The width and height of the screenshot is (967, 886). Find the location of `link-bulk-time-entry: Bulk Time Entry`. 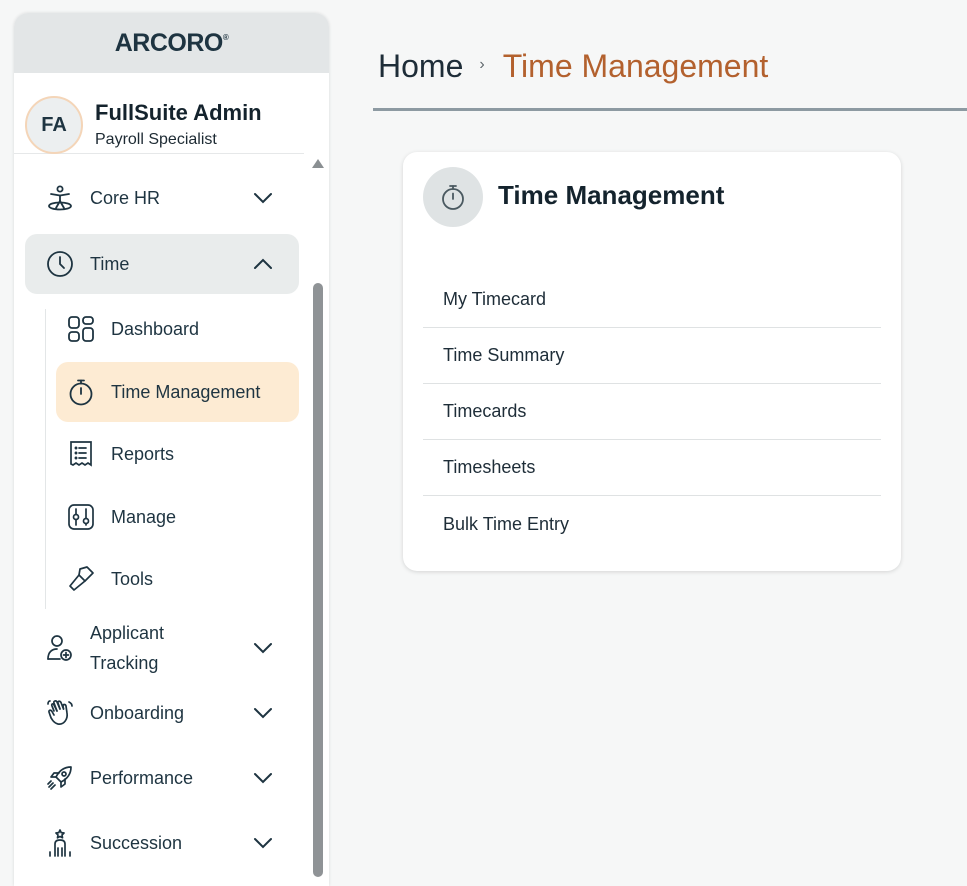

link-bulk-time-entry: Bulk Time Entry is located at coordinates (652, 524).